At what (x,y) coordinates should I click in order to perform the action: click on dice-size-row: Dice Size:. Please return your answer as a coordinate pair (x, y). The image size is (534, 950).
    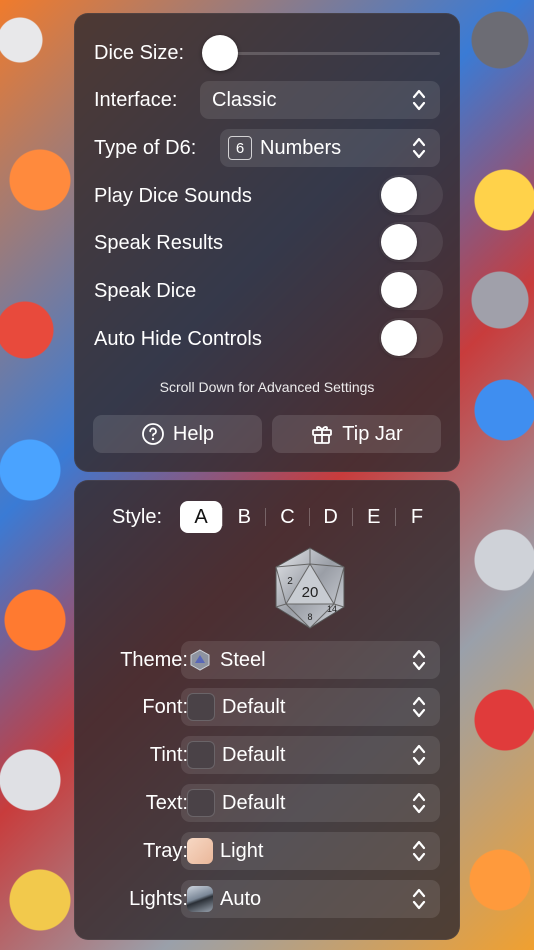
    Looking at the image, I should click on (267, 53).